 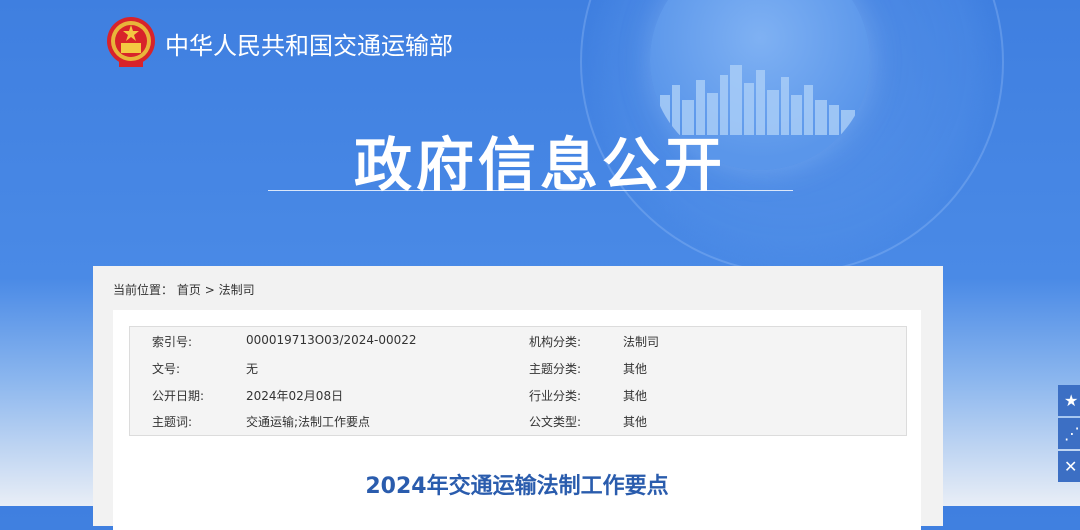 I want to click on metadata-label: 索引号:, so click(x=172, y=342).